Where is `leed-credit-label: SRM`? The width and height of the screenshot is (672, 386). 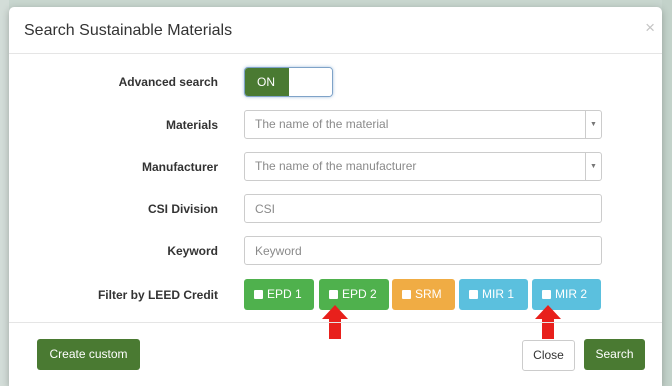 leed-credit-label: SRM is located at coordinates (428, 294).